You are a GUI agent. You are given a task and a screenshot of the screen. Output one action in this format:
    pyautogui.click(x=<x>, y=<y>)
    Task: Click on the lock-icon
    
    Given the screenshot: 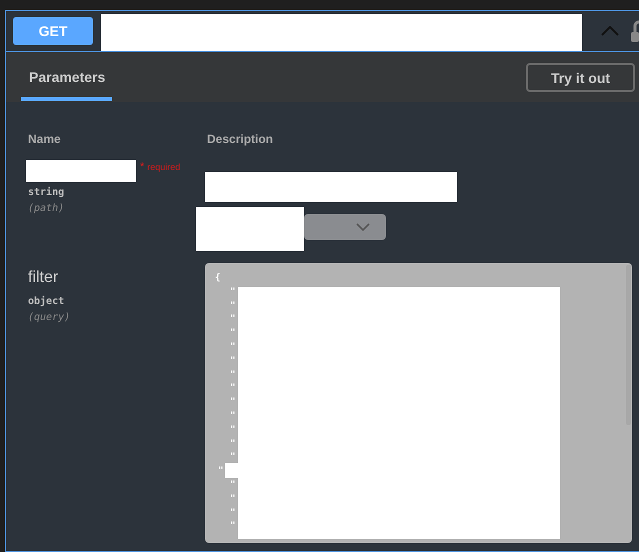 What is the action you would take?
    pyautogui.click(x=635, y=31)
    